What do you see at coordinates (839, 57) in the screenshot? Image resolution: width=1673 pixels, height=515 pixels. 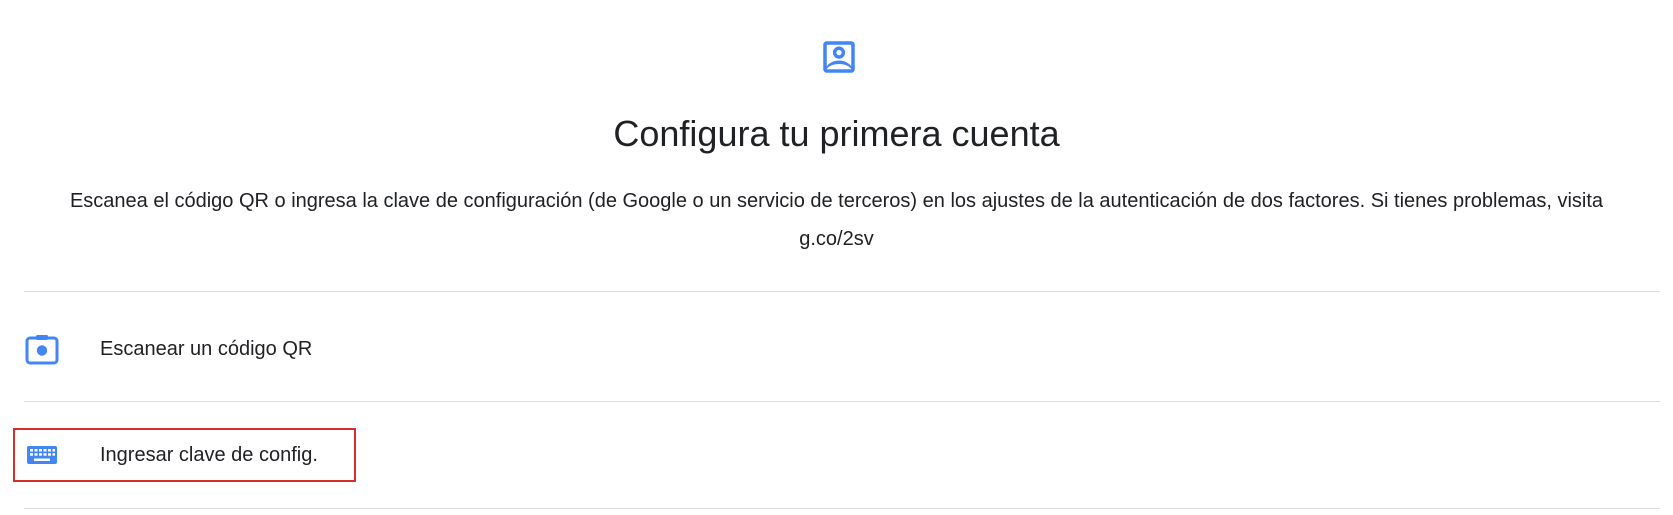 I see `account-box-icon` at bounding box center [839, 57].